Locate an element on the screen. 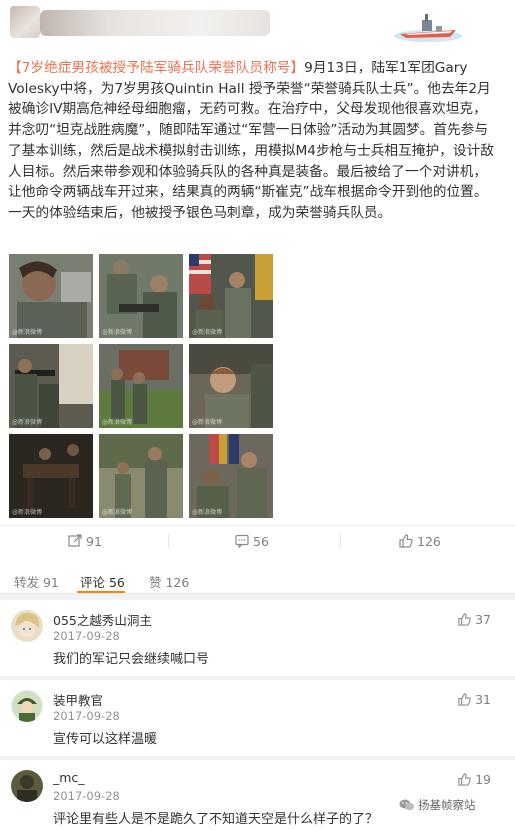 The height and width of the screenshot is (830, 515). post-photo-7: @新浪微博 is located at coordinates (51, 476).